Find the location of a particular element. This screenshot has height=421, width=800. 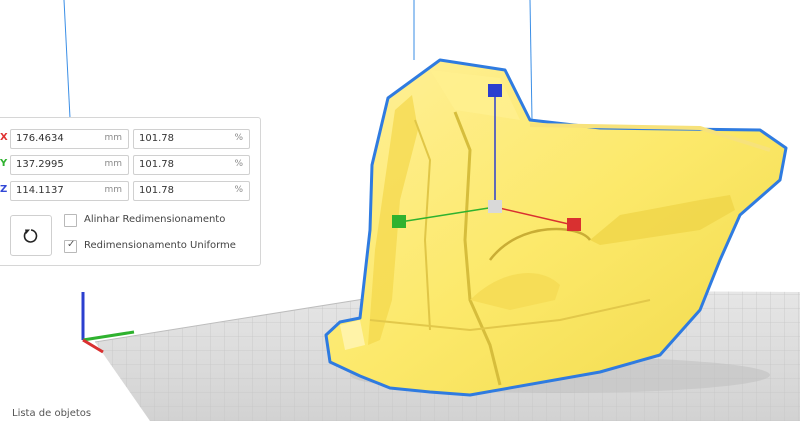

uniform-scaling-checkbox: ✓ is located at coordinates (70, 246).